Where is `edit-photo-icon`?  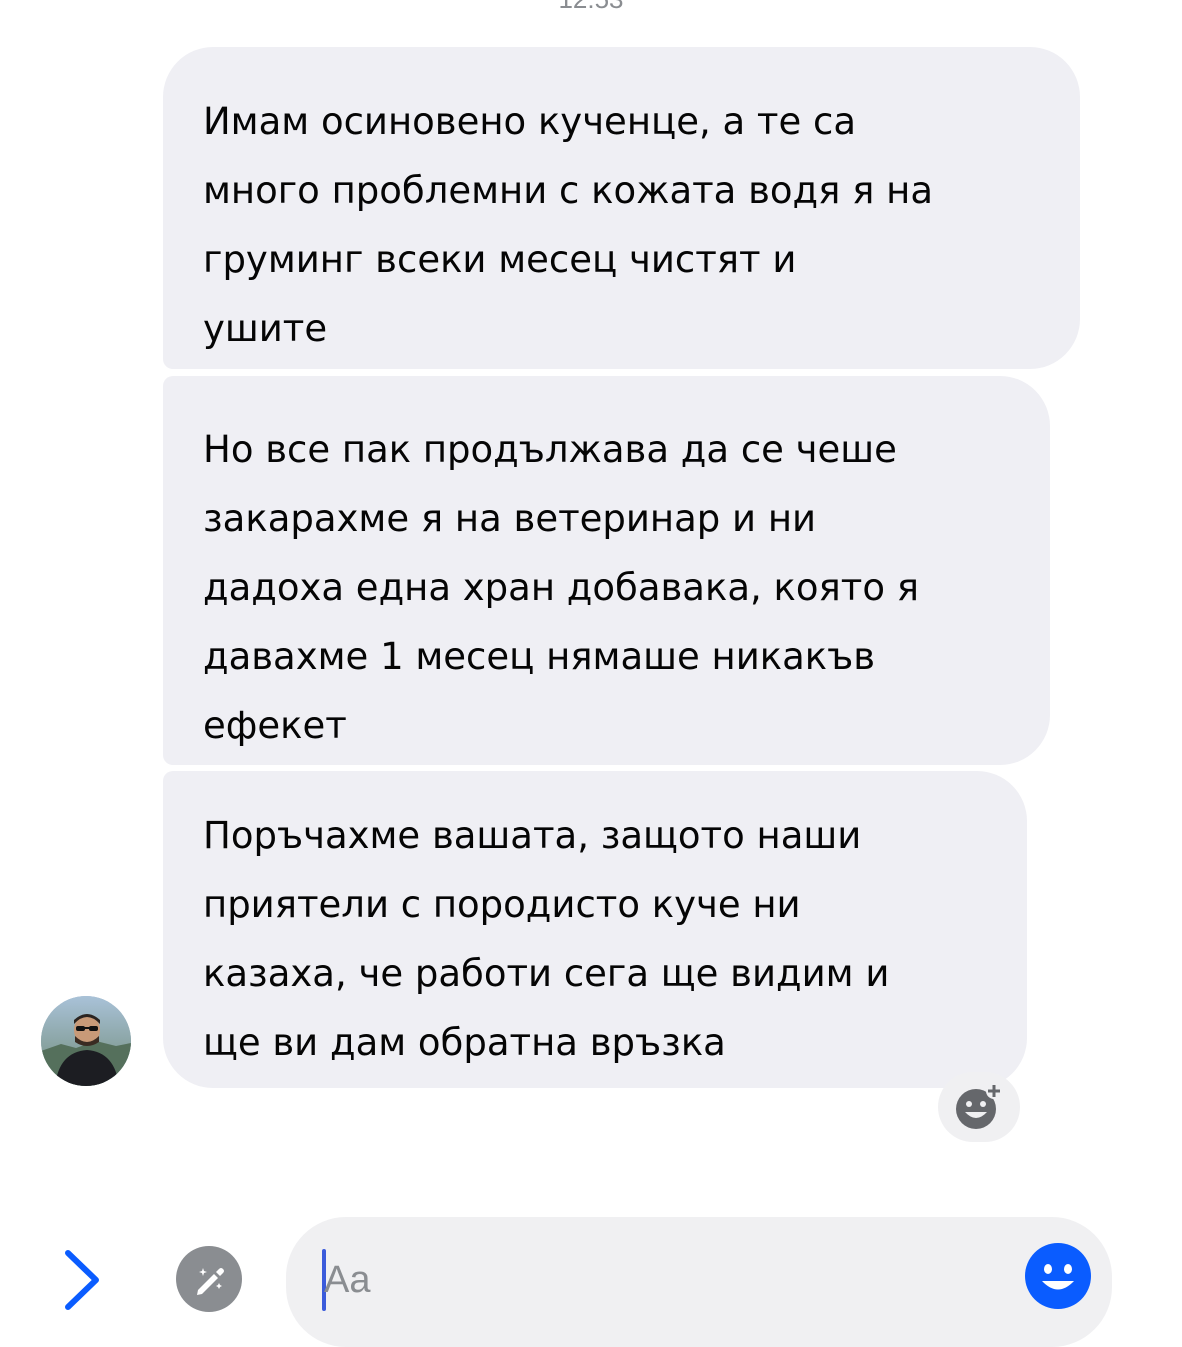
edit-photo-icon is located at coordinates (210, 1281).